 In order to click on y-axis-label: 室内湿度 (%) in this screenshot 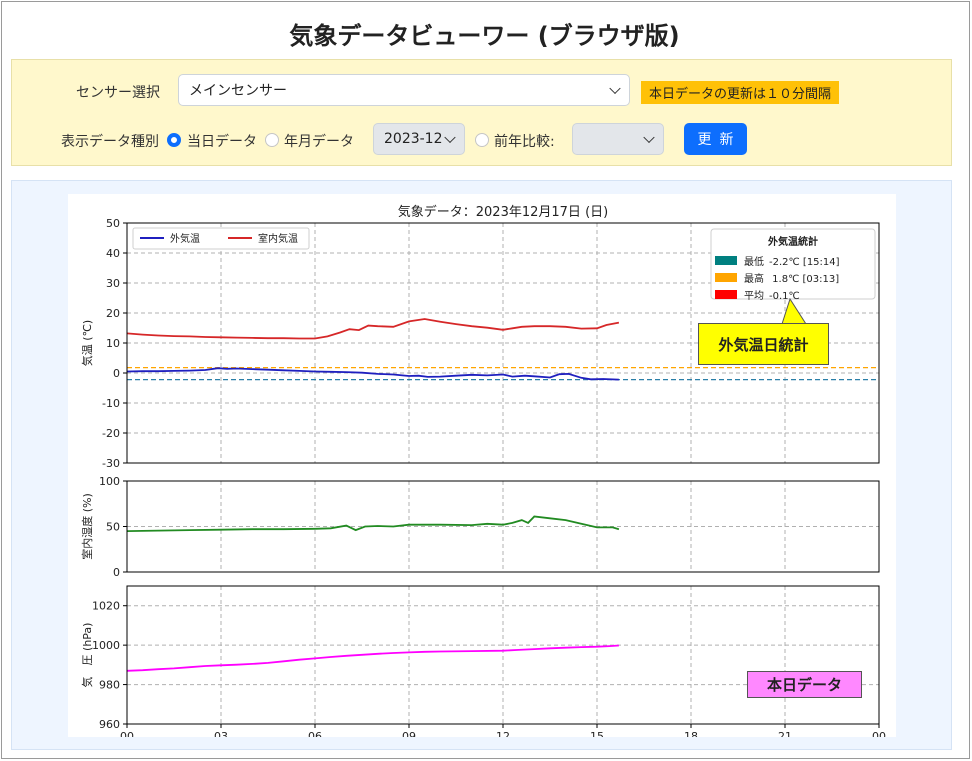, I will do `click(87, 526)`.